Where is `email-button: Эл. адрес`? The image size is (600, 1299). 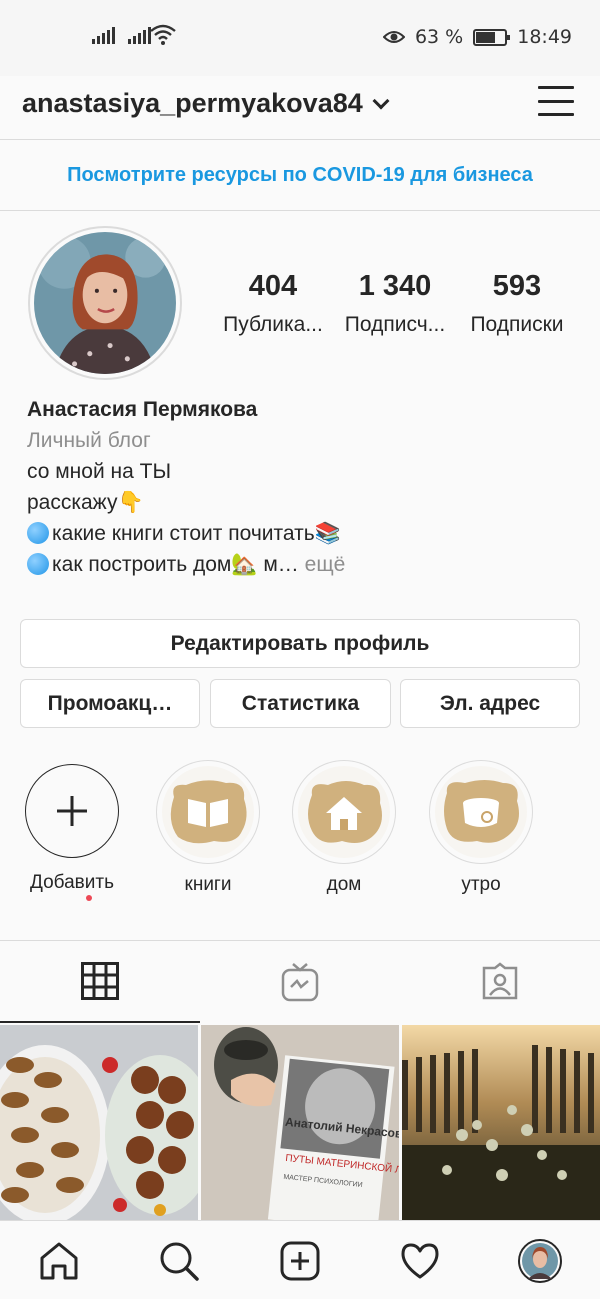
email-button: Эл. адрес is located at coordinates (490, 703).